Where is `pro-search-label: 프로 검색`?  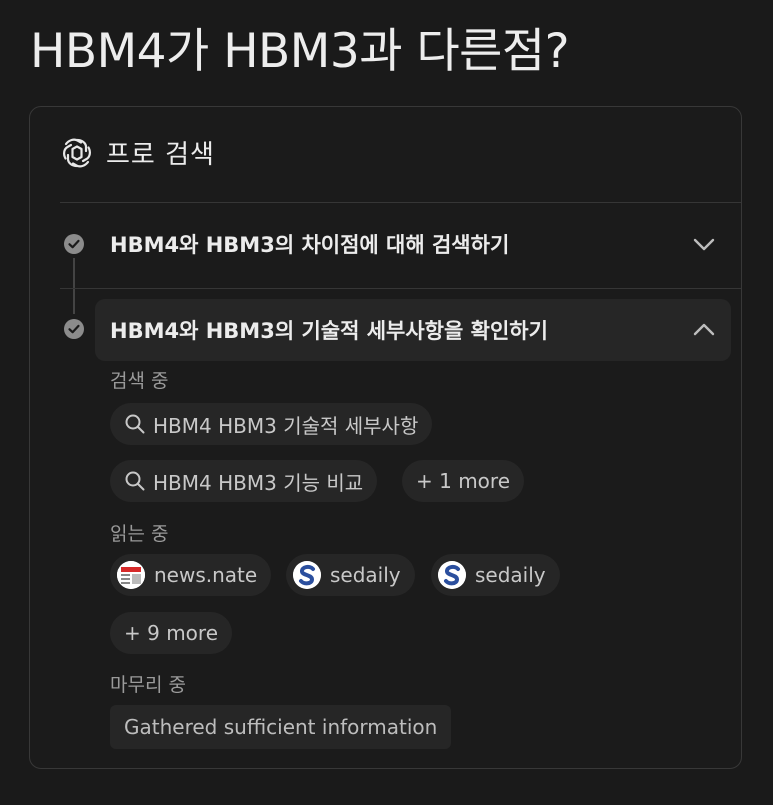
pro-search-label: 프로 검색 is located at coordinates (160, 155).